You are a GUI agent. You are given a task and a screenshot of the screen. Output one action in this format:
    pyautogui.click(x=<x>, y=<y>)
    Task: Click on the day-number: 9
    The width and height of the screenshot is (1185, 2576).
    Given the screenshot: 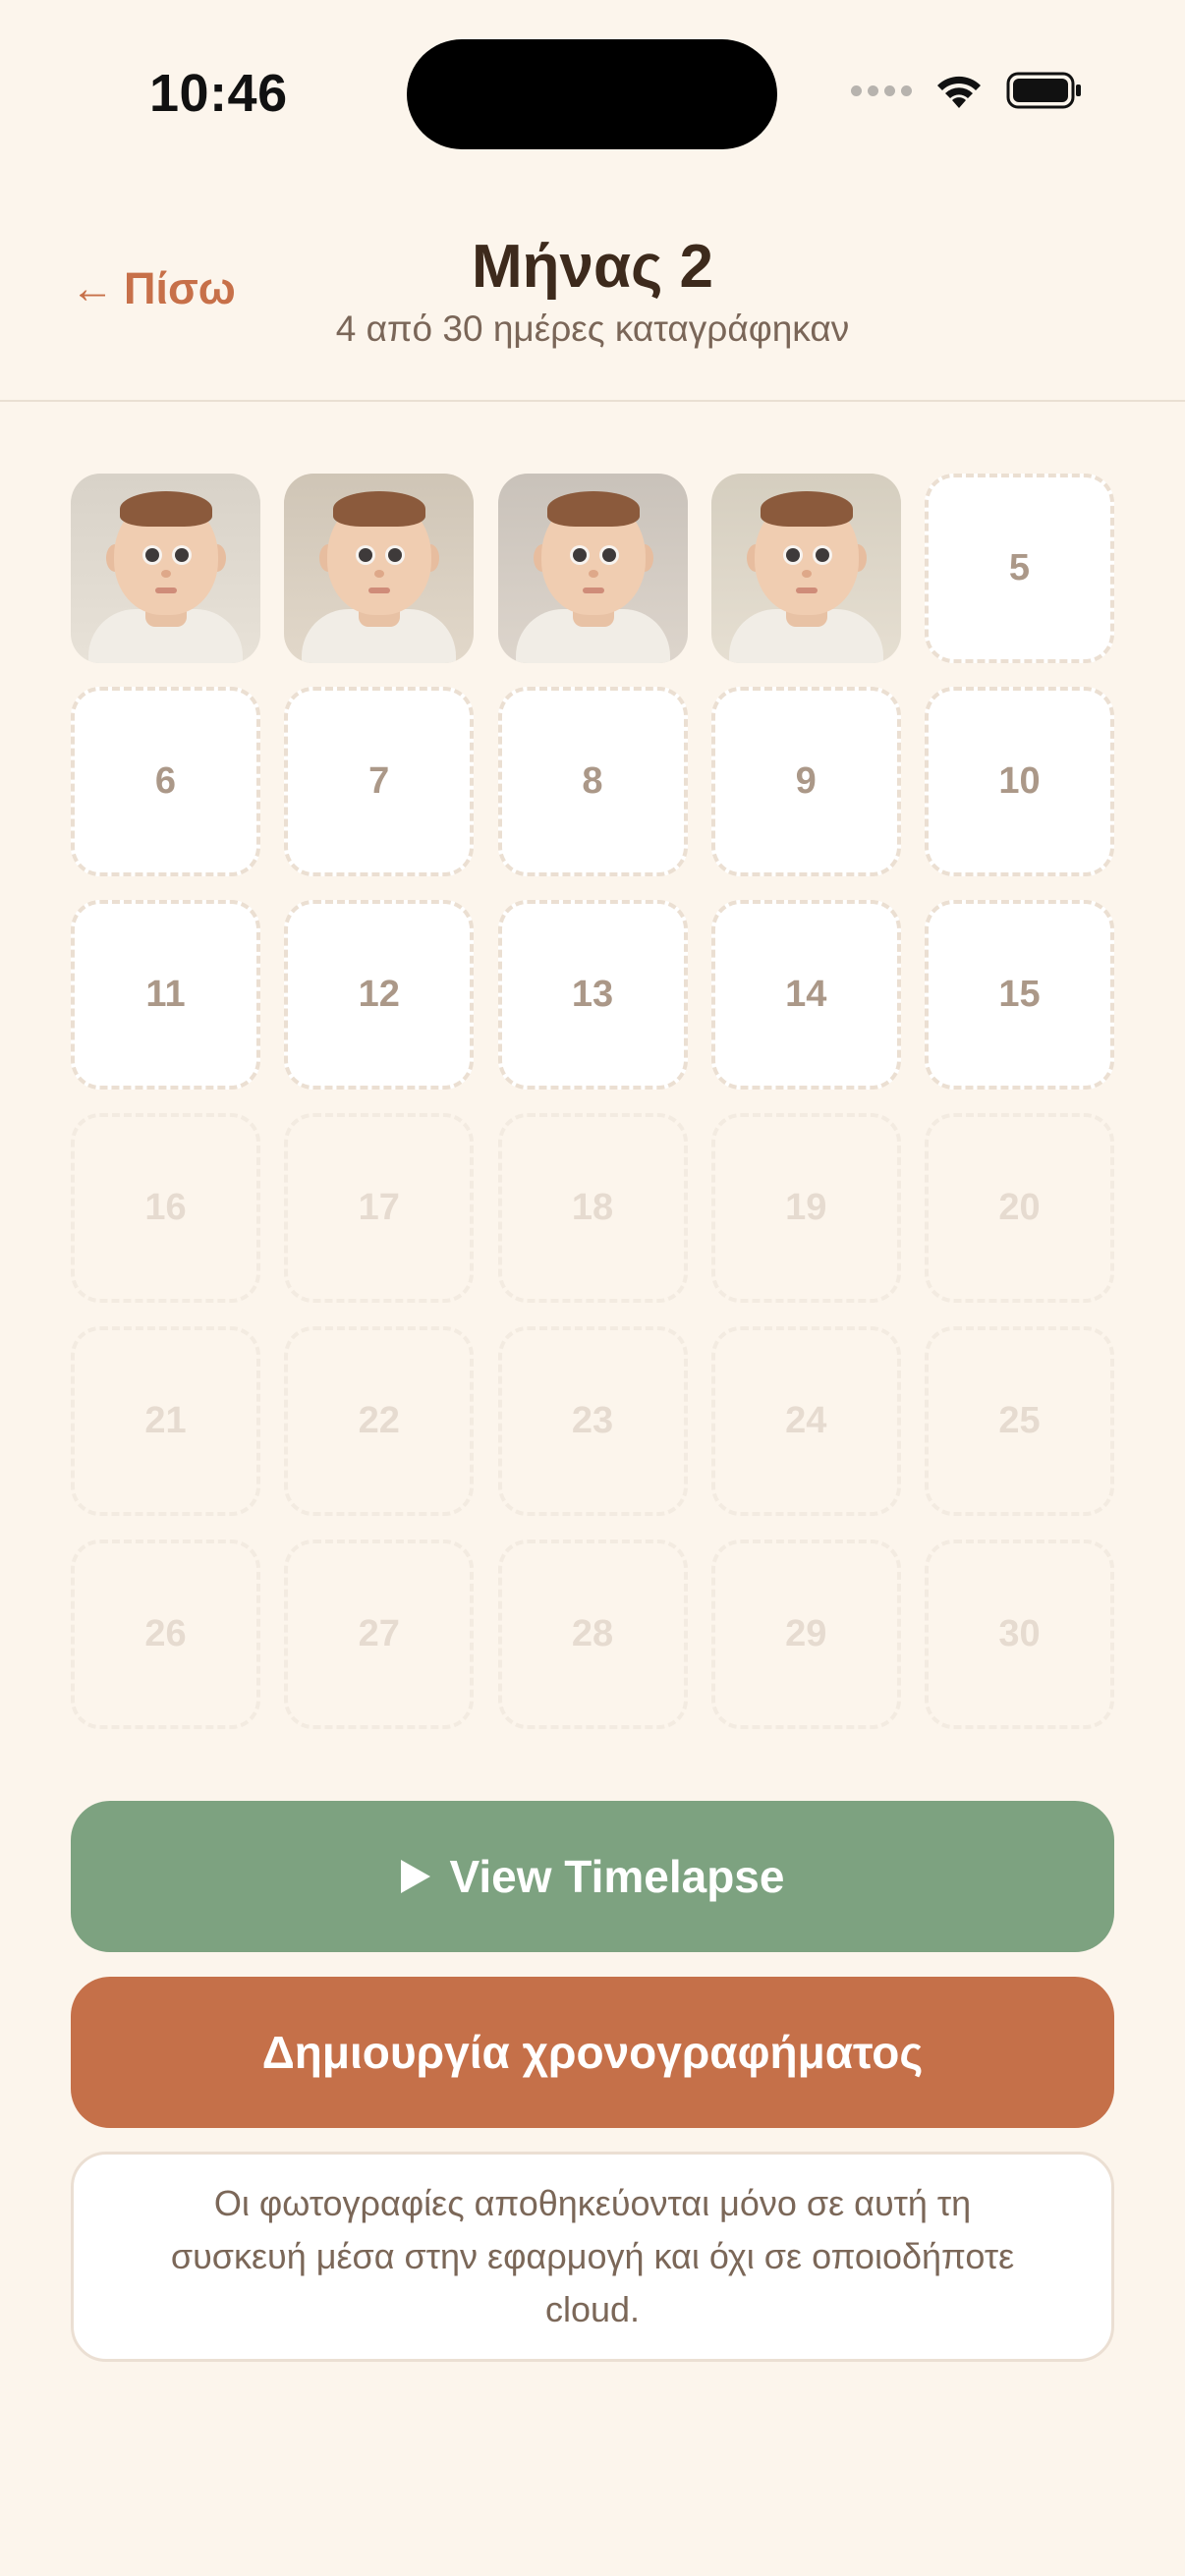 What is the action you would take?
    pyautogui.click(x=806, y=781)
    